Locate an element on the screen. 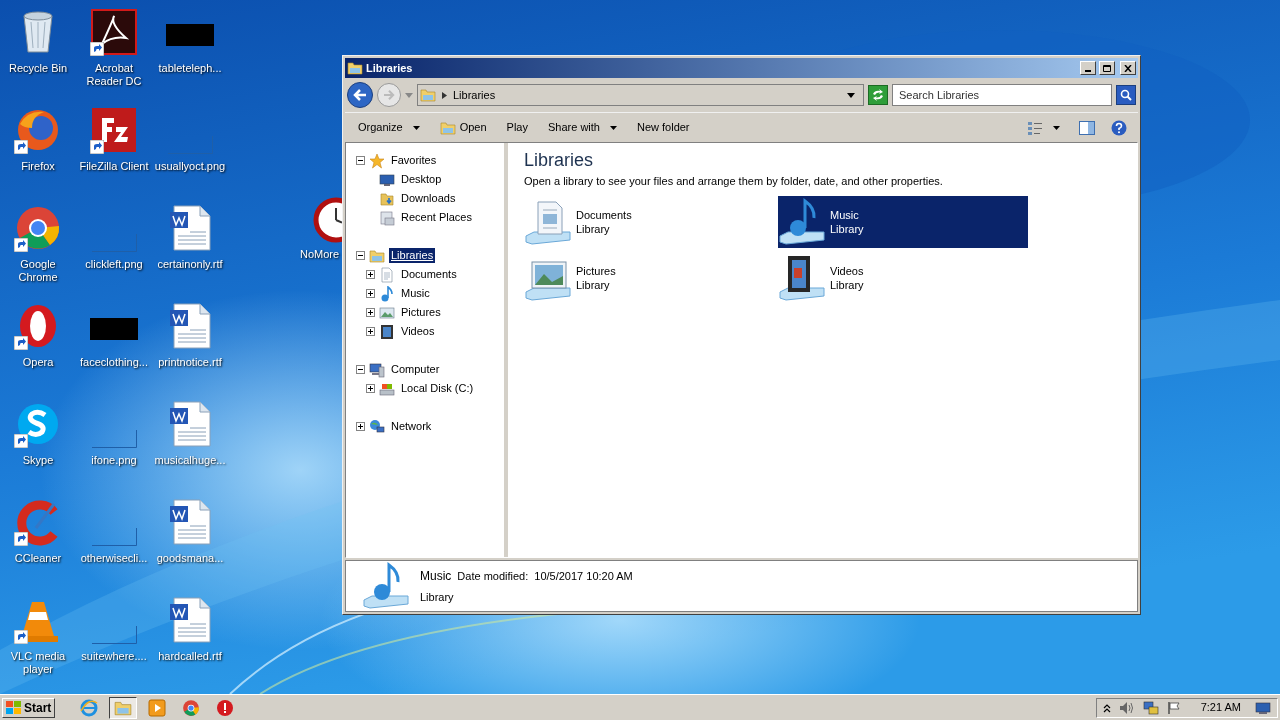  desktop-icon: usuallyoct.png is located at coordinates (190, 147).